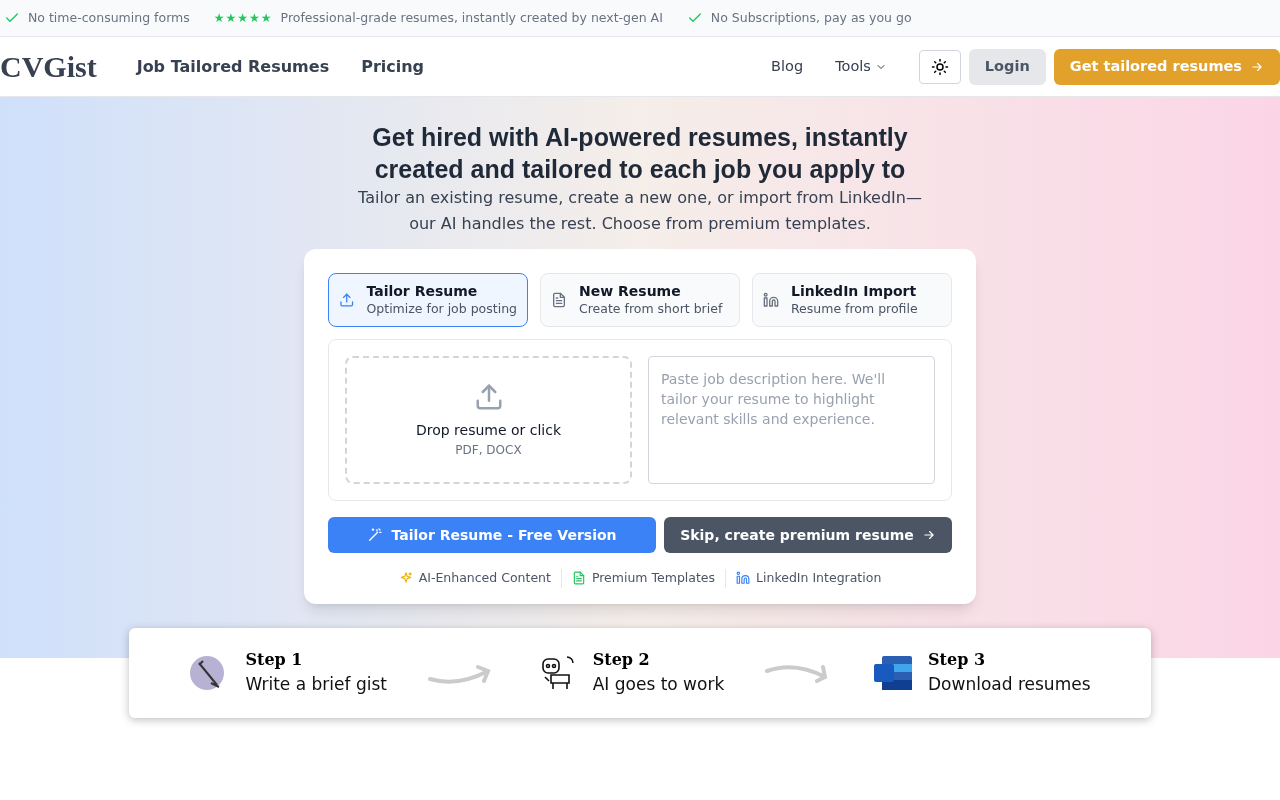 Image resolution: width=1280 pixels, height=800 pixels. Describe the element at coordinates (653, 578) in the screenshot. I see `feature-label: Premium Templates` at that location.